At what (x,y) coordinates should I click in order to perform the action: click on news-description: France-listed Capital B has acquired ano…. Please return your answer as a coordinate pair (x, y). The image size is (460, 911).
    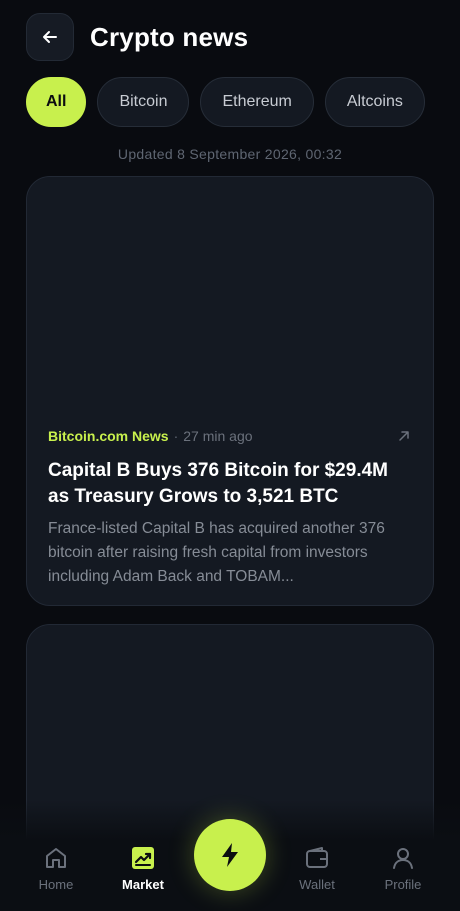
    Looking at the image, I should click on (216, 552).